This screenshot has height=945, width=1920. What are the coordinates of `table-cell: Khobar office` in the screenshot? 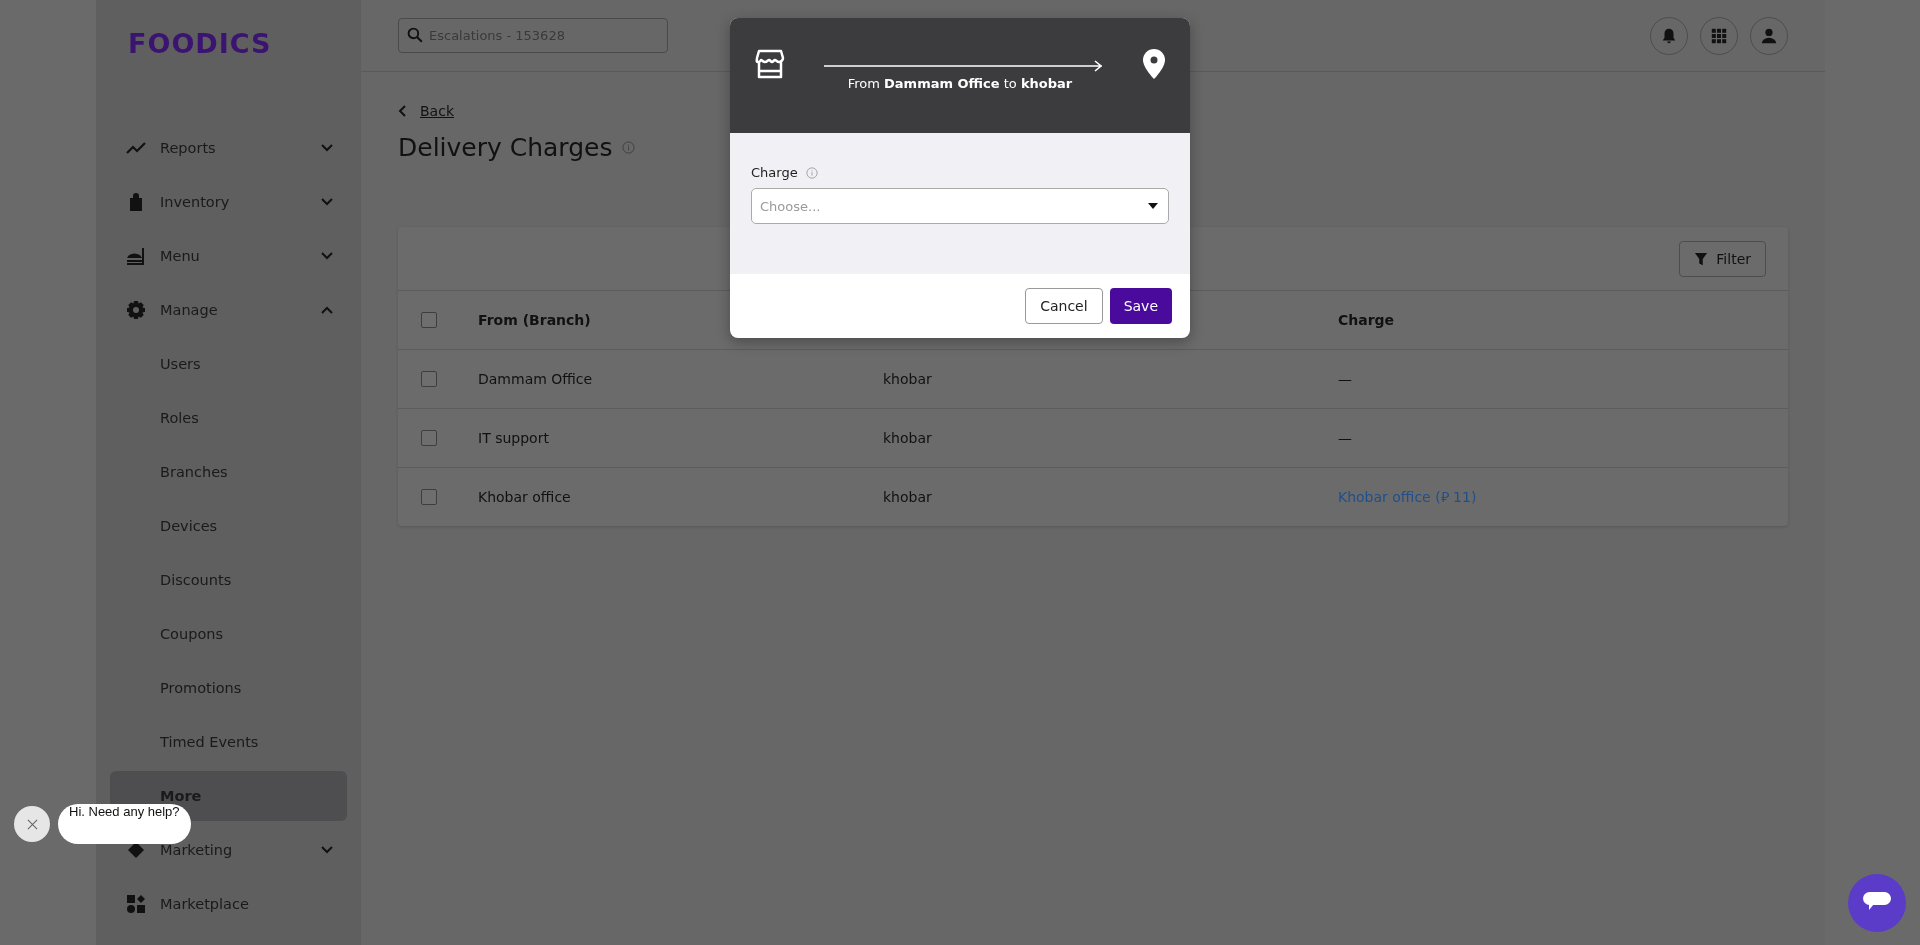 It's located at (524, 497).